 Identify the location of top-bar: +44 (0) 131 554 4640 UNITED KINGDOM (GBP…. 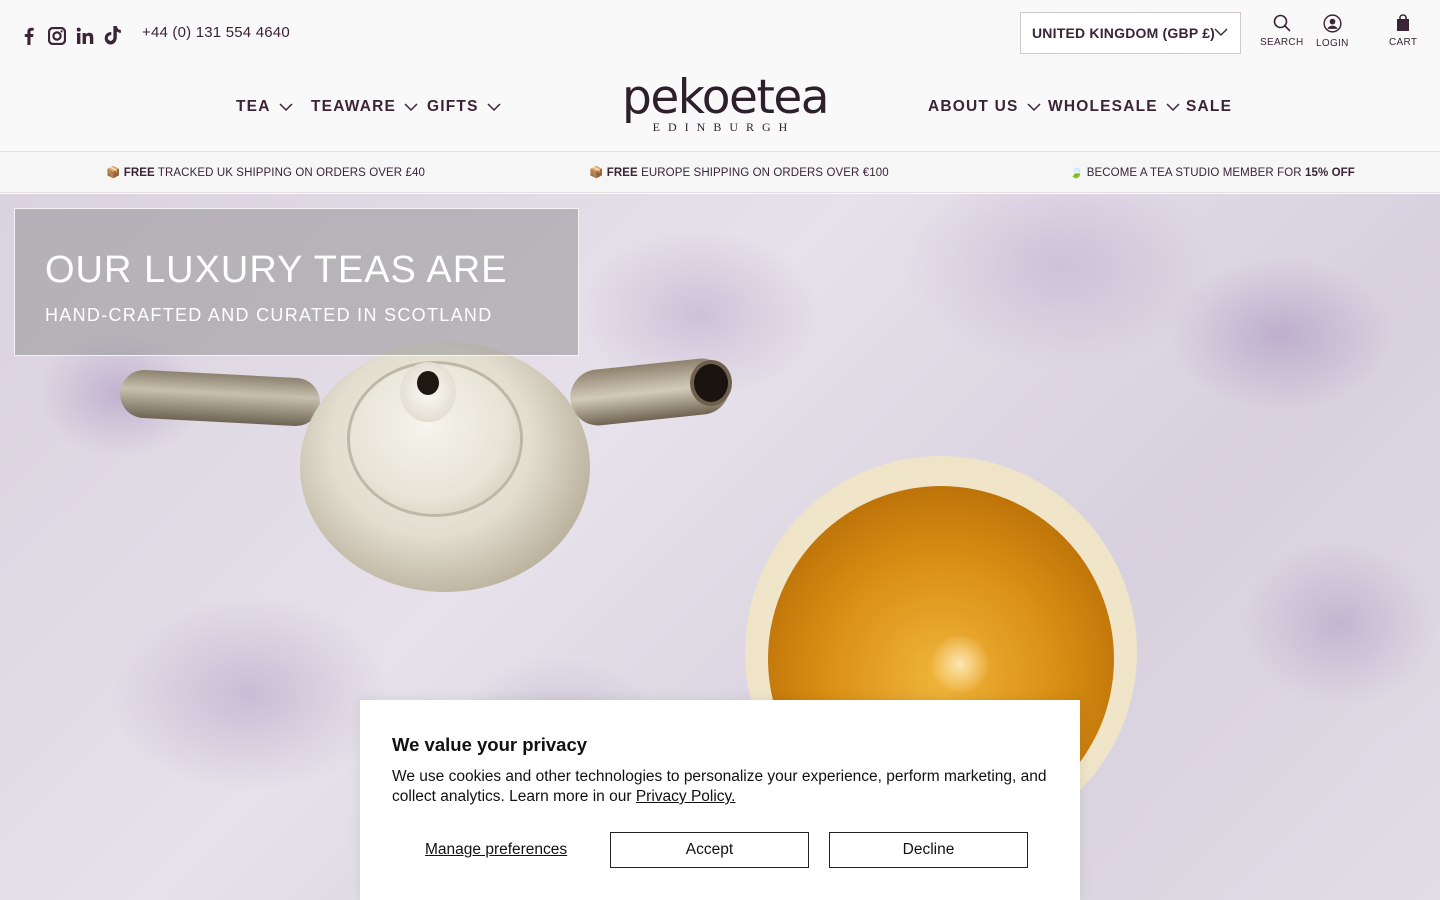
(720, 33).